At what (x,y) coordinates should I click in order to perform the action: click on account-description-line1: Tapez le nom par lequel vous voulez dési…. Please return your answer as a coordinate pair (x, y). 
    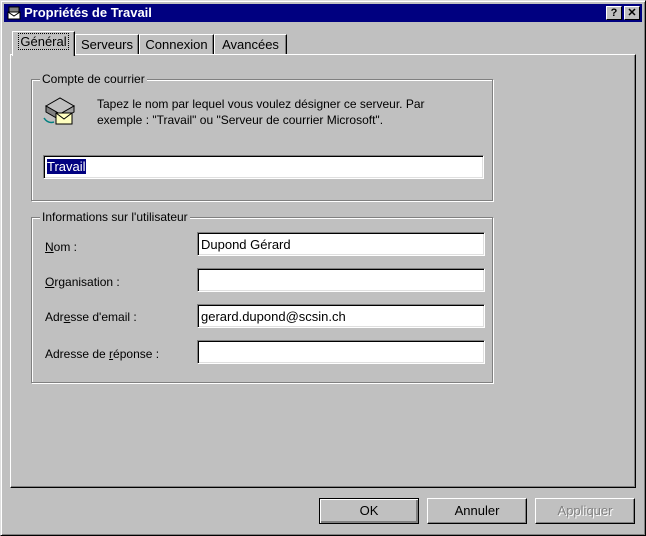
    Looking at the image, I should click on (261, 104).